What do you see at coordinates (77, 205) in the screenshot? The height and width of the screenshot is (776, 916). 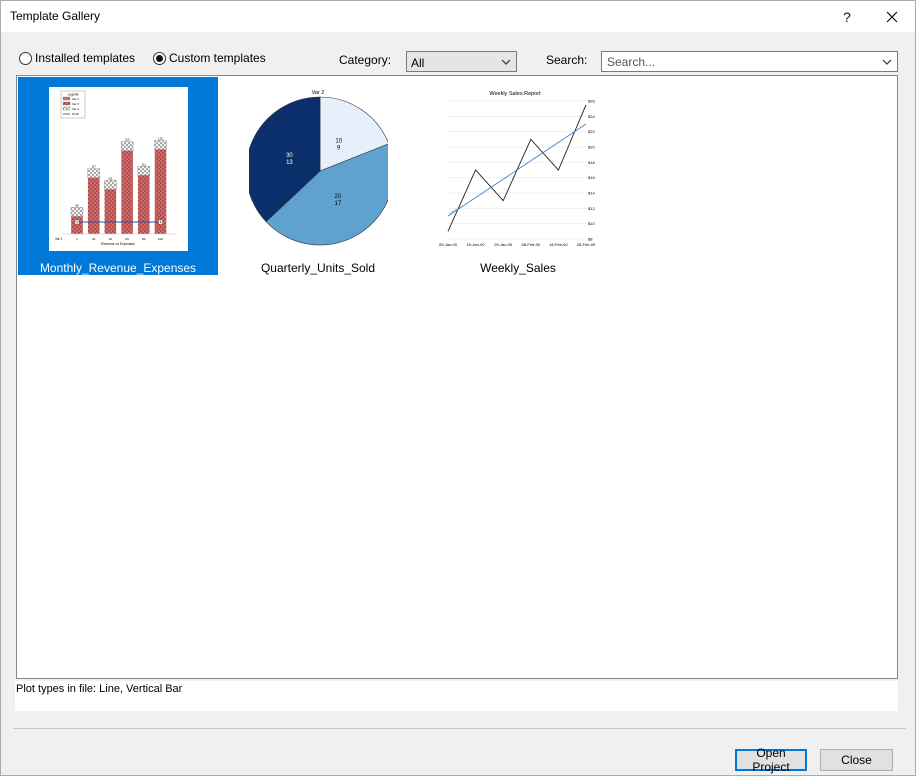 I see `bar-top-label: 89` at bounding box center [77, 205].